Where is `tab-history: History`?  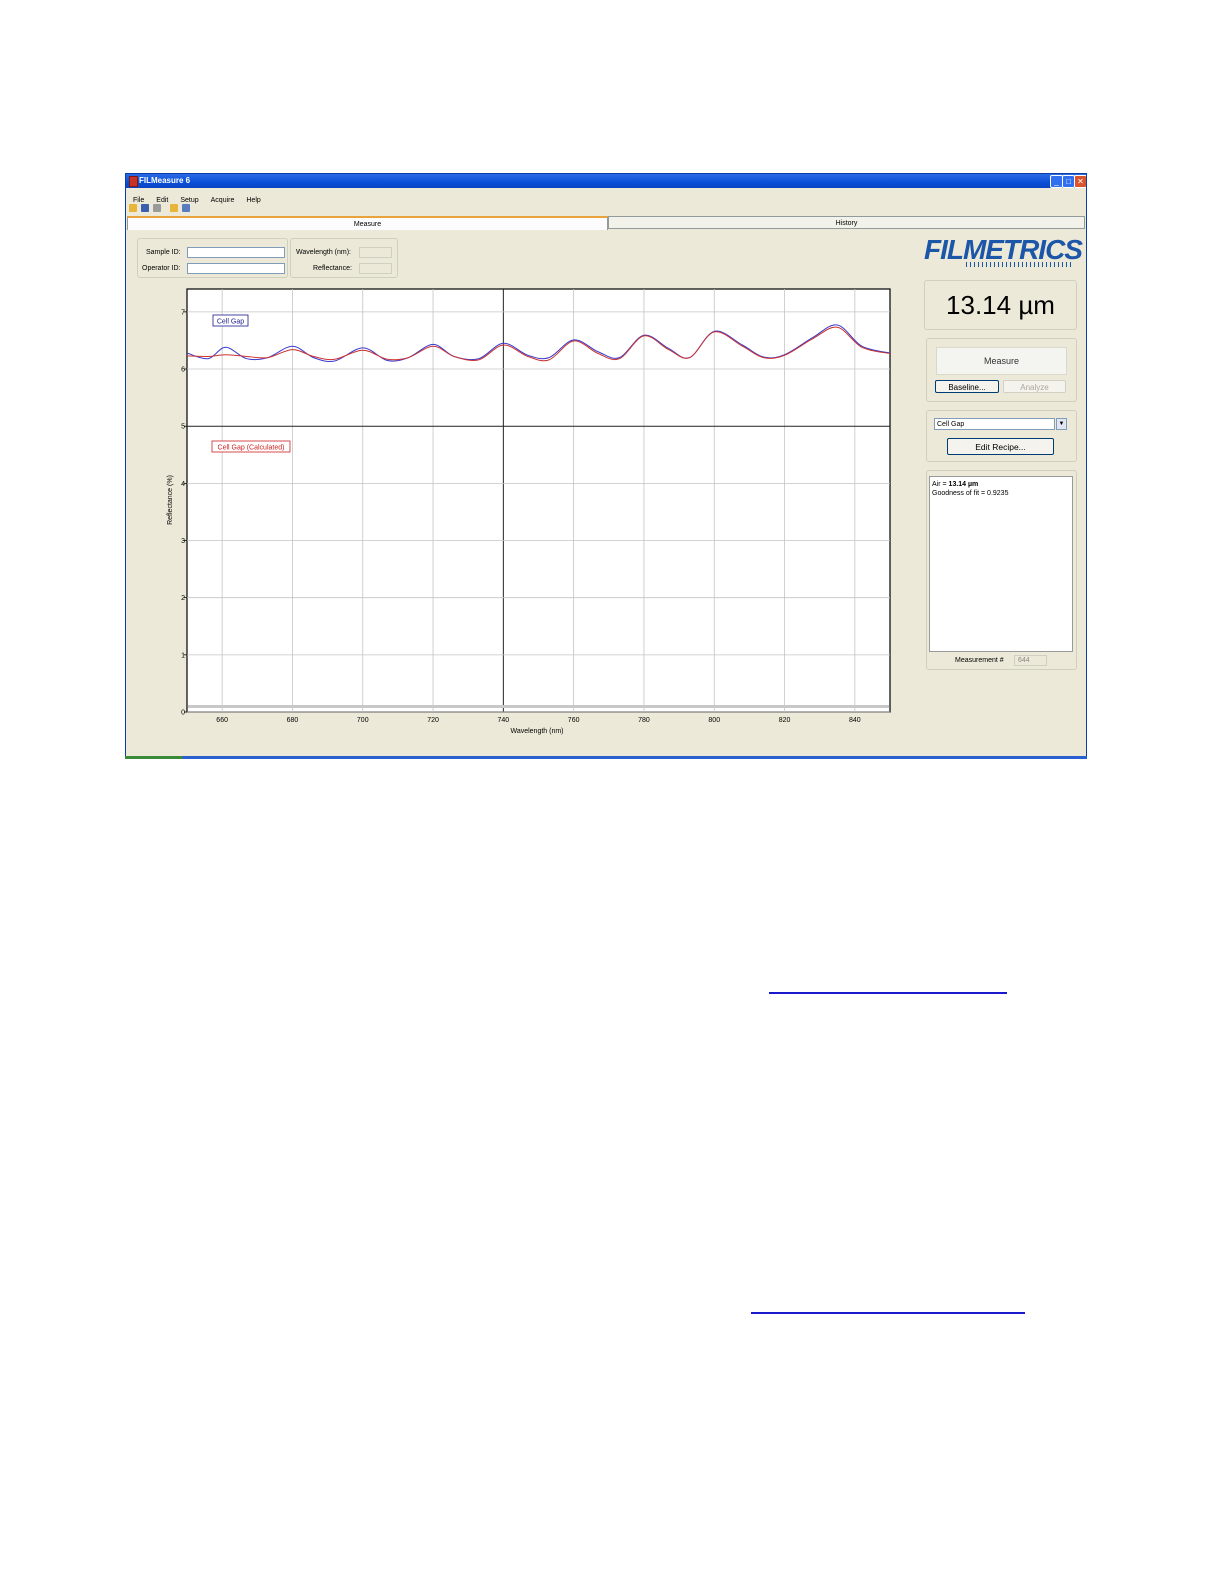
tab-history: History is located at coordinates (846, 222).